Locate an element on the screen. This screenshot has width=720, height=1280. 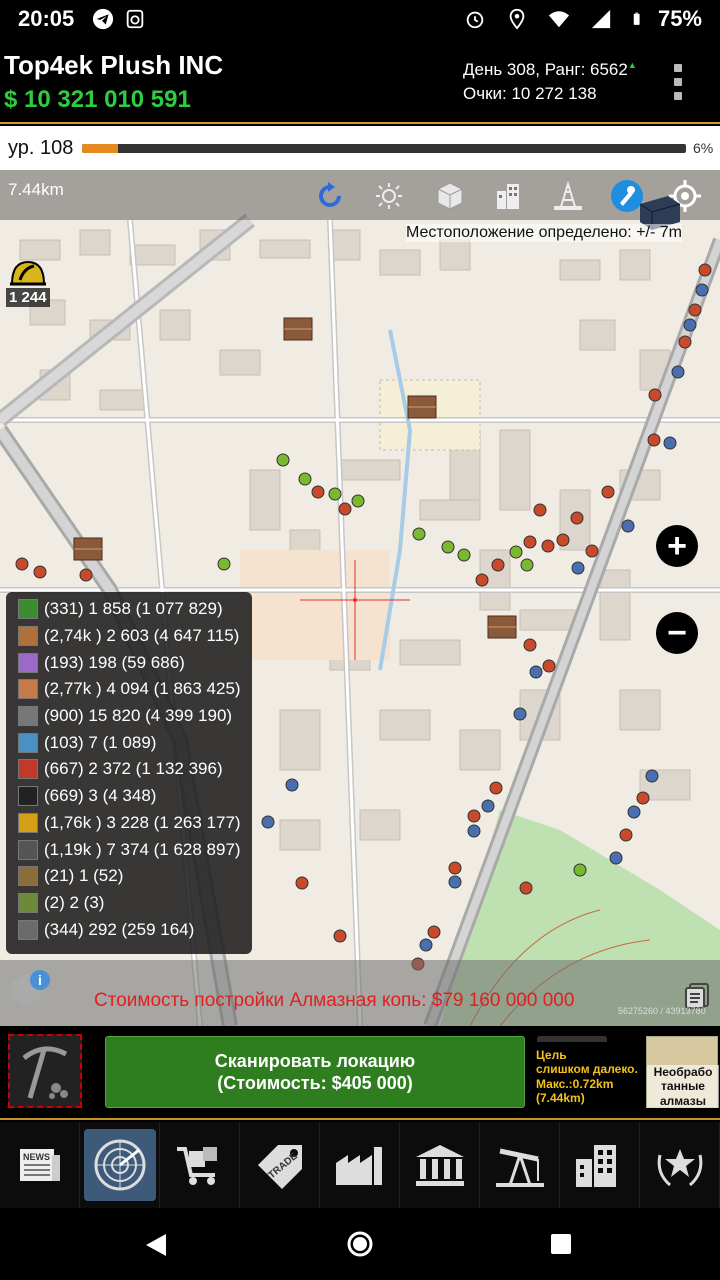
buildings-icon is located at coordinates (508, 196).